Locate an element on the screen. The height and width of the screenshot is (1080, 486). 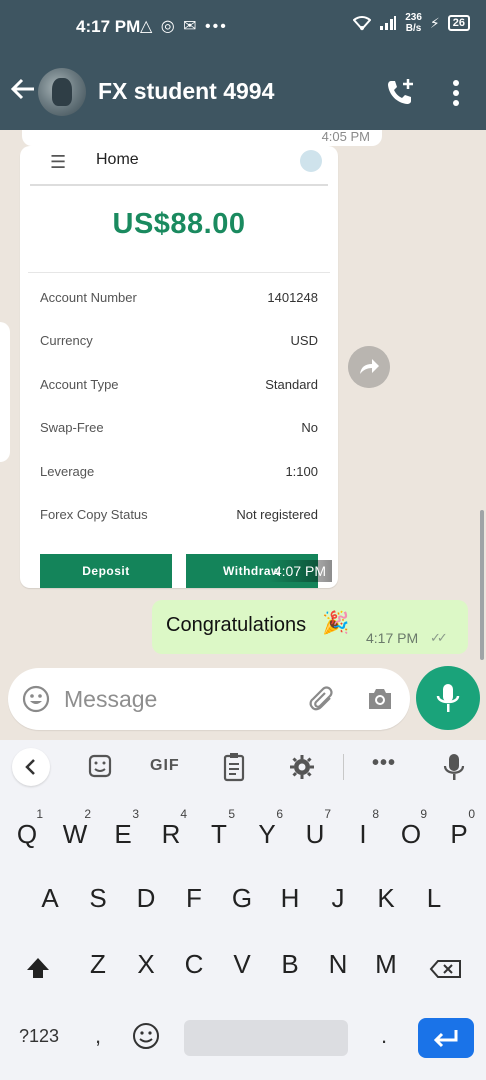
more-dots-icon: ••• is located at coordinates (384, 763).